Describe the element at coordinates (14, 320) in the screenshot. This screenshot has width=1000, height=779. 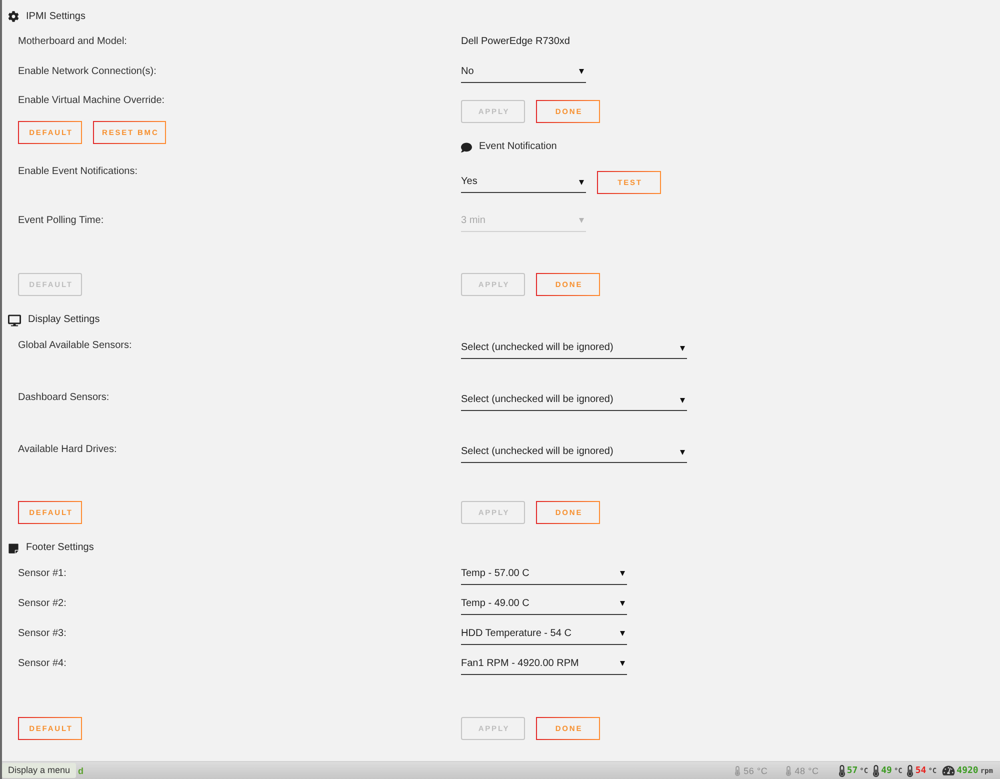
I see `monitor-icon` at that location.